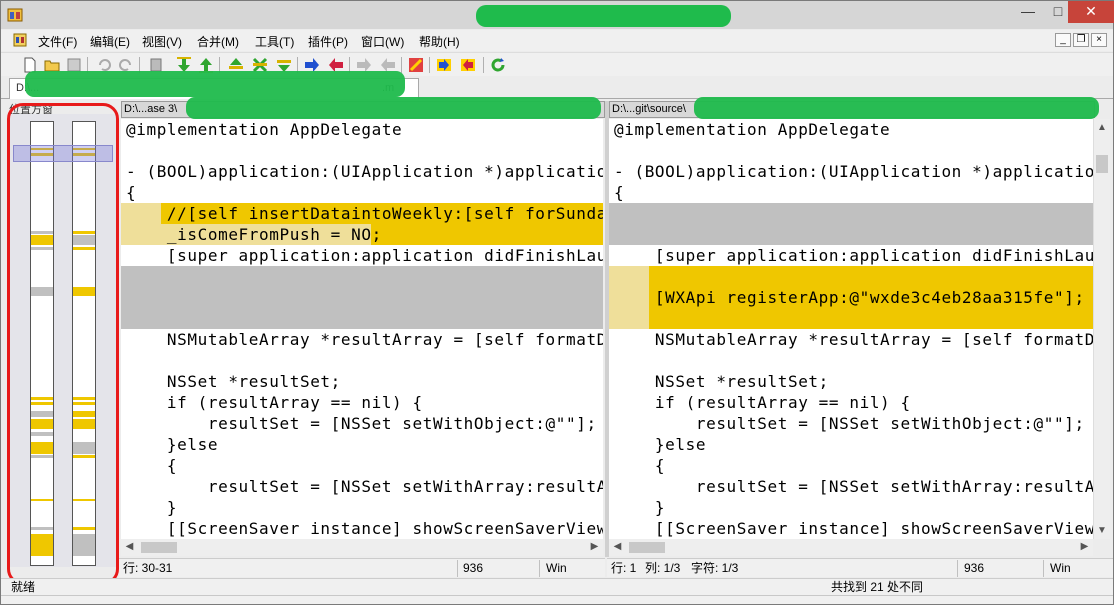 Image resolution: width=1114 pixels, height=605 pixels. What do you see at coordinates (660, 444) in the screenshot?
I see `right-line-16: }else` at bounding box center [660, 444].